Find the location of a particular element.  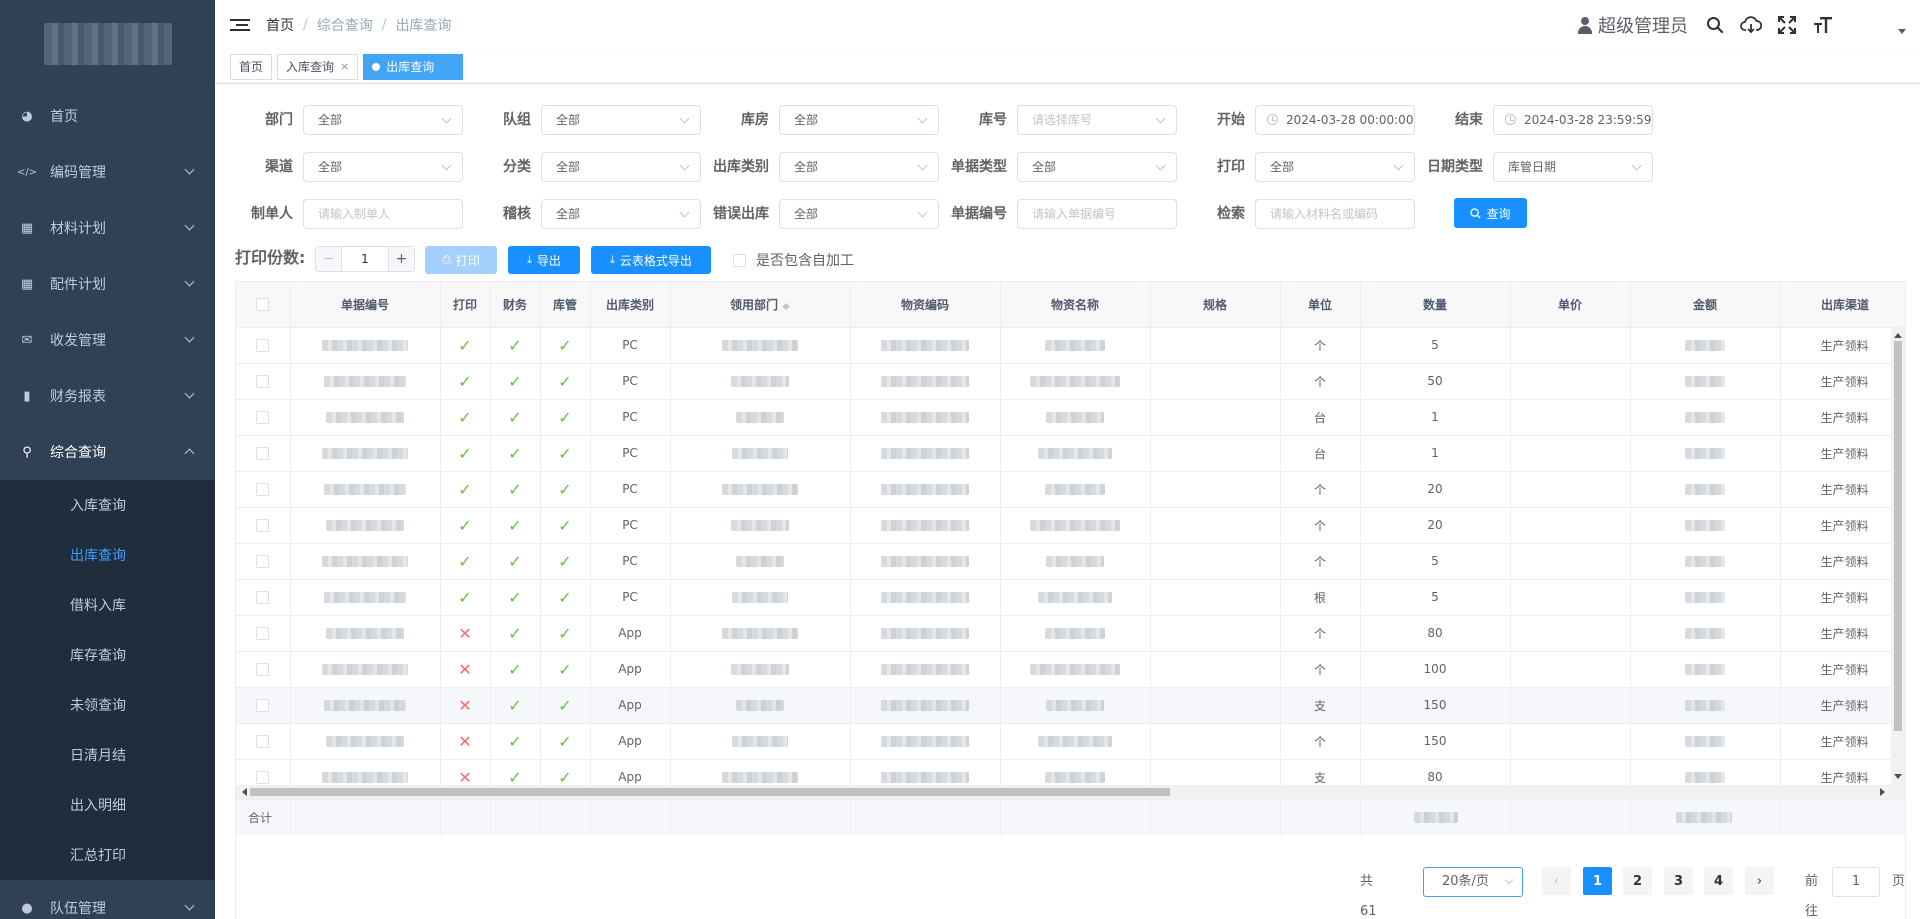

sidebar-item: ▦ 配件计划 is located at coordinates (107, 284).